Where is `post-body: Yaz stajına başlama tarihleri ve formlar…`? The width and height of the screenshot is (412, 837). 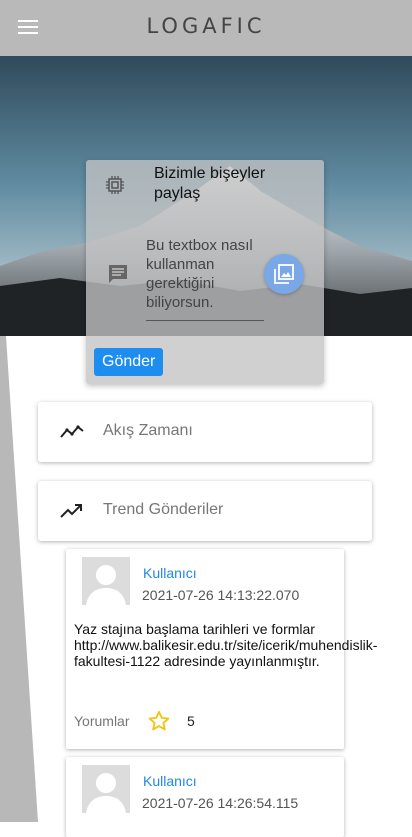
post-body: Yaz stajına başlama tarihleri ve formlar… is located at coordinates (226, 645).